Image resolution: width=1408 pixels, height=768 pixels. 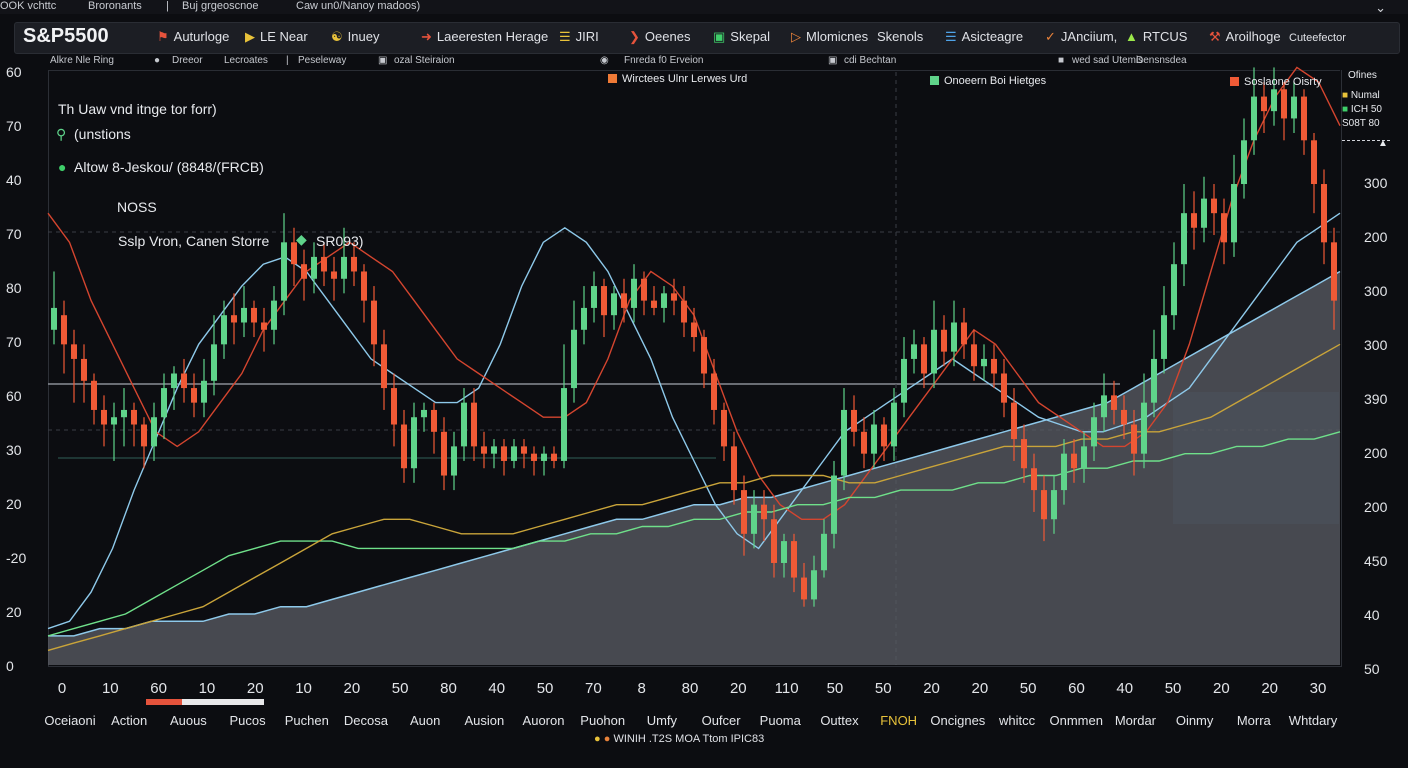 I want to click on cursor-icon: ▲, so click(x=1383, y=143).